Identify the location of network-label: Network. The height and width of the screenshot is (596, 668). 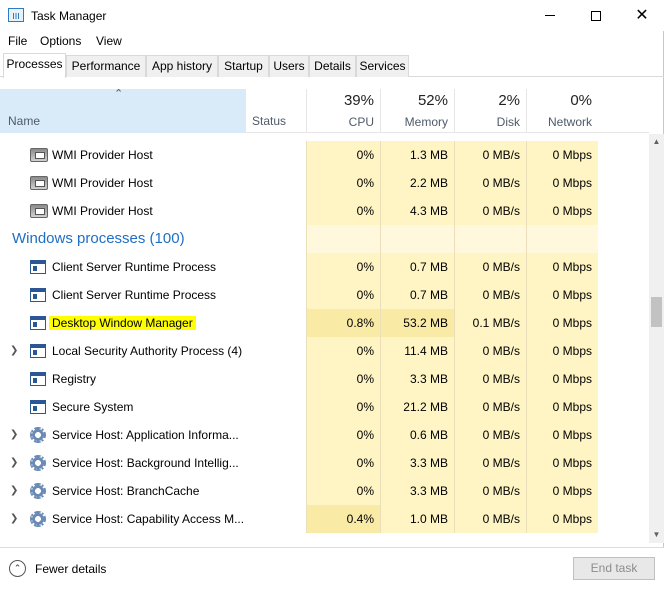
(569, 122).